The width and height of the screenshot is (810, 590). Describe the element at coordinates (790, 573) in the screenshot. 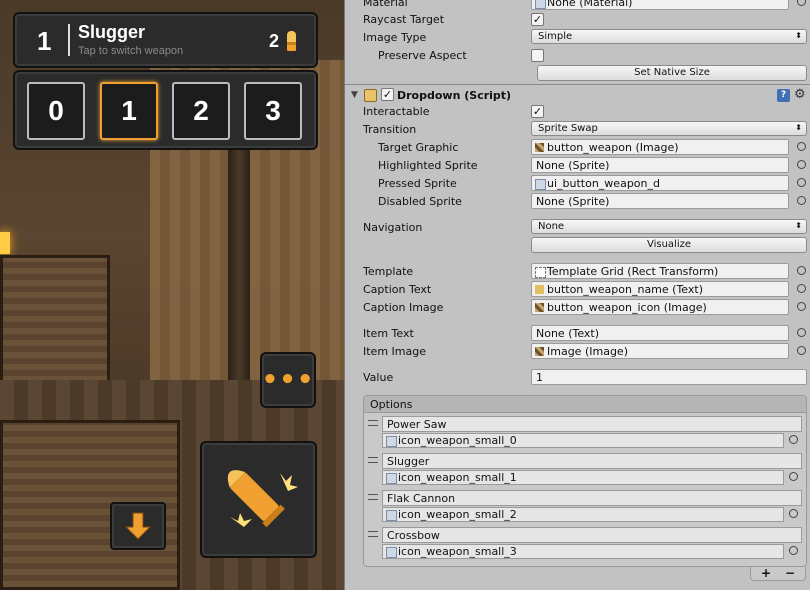

I see `remove-option-button: −` at that location.